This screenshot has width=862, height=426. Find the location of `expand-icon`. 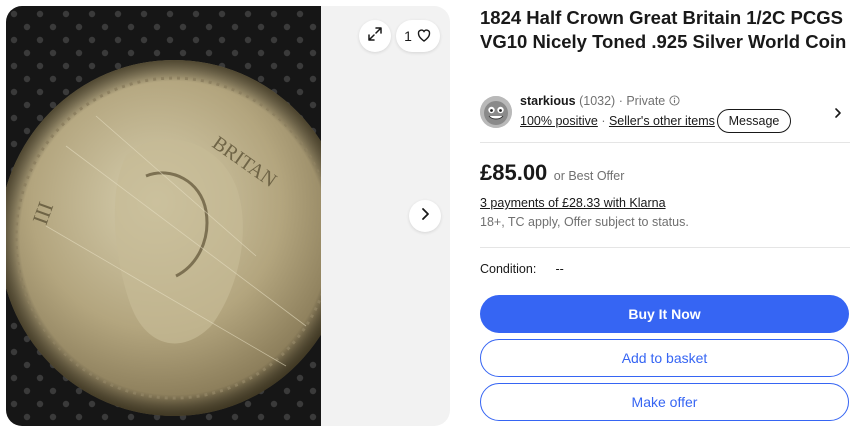

expand-icon is located at coordinates (375, 36).